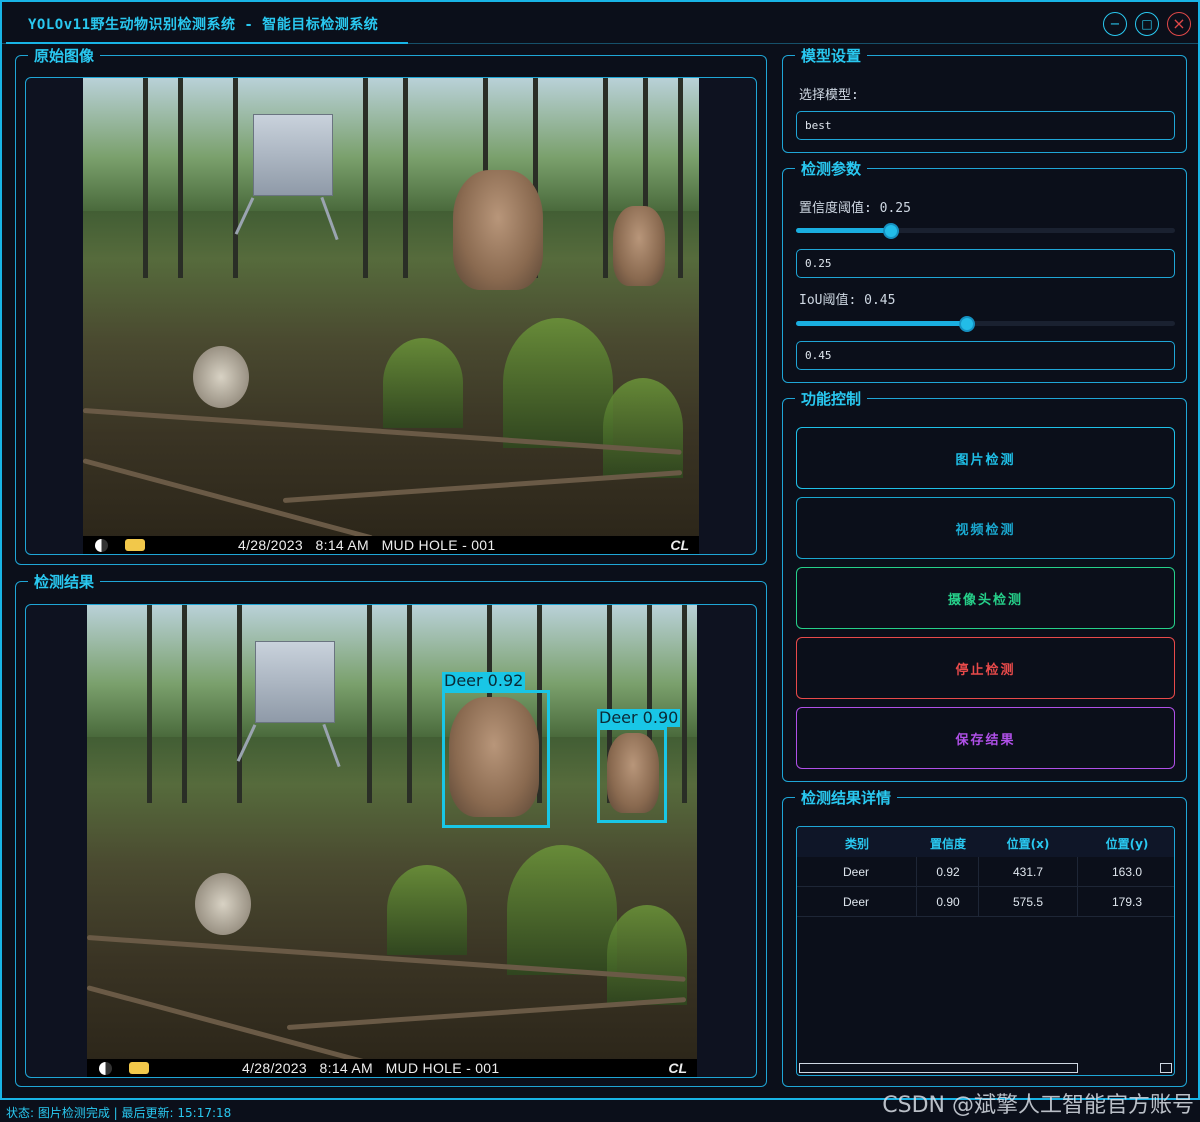  Describe the element at coordinates (64, 56) in the screenshot. I see `original-image-title: 原始图像` at that location.